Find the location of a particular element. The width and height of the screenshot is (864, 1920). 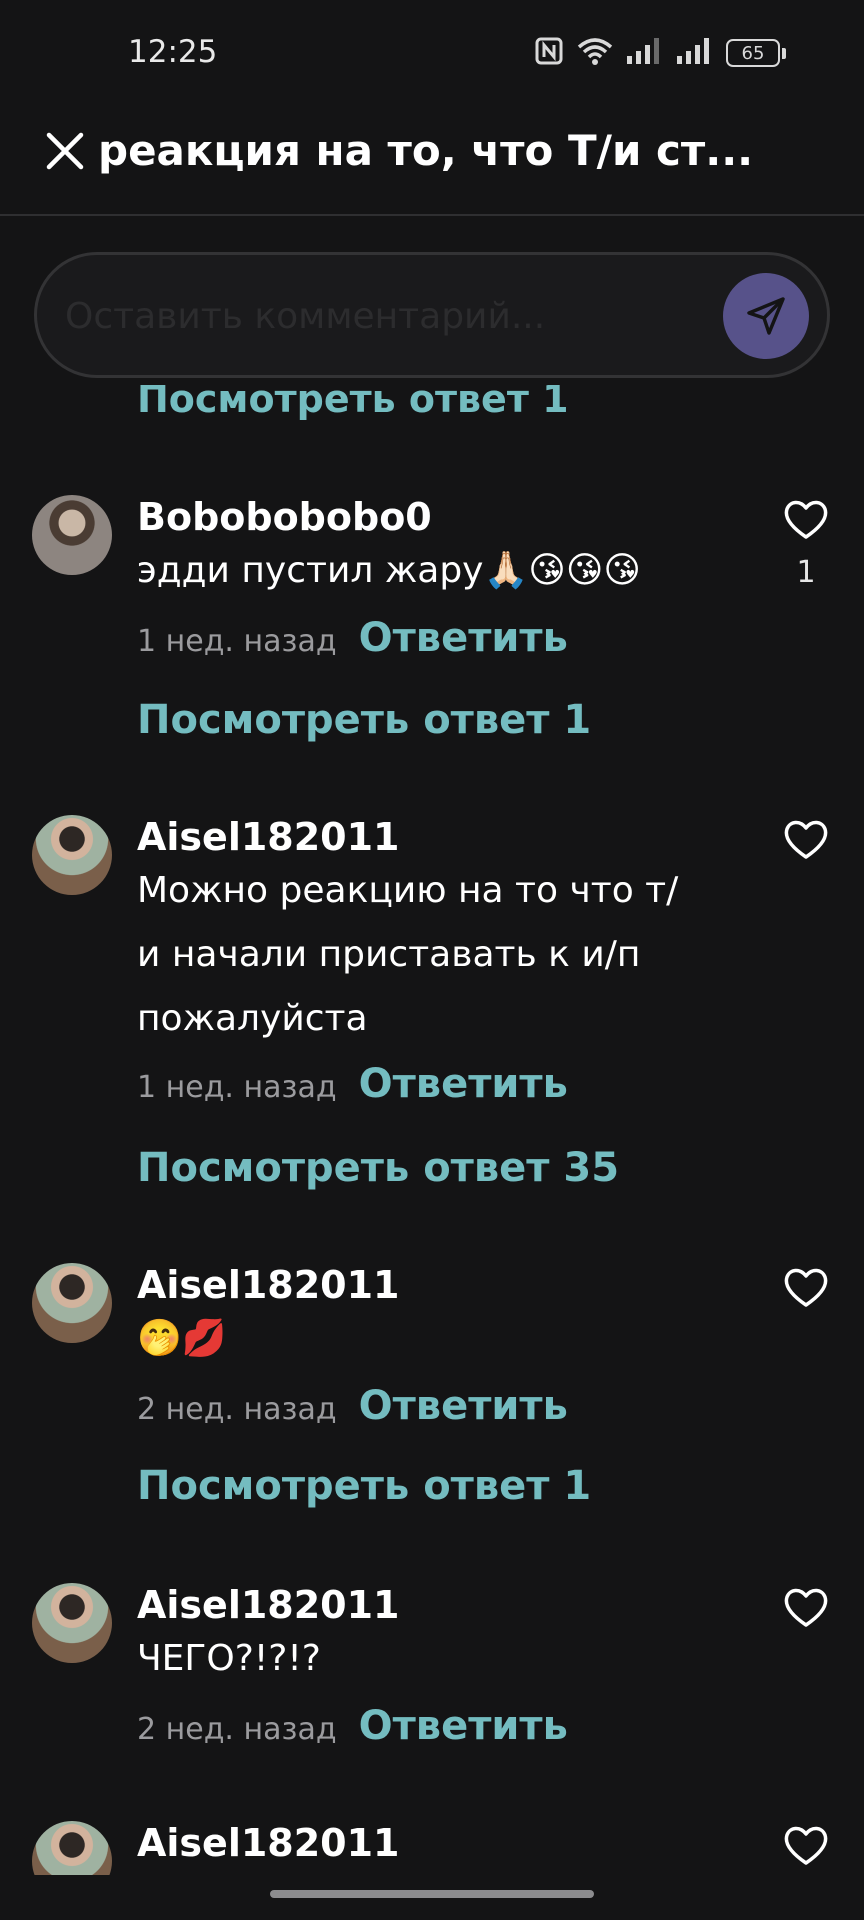

comment-text-line: Можно реакцию на то что т/ is located at coordinates (408, 890).